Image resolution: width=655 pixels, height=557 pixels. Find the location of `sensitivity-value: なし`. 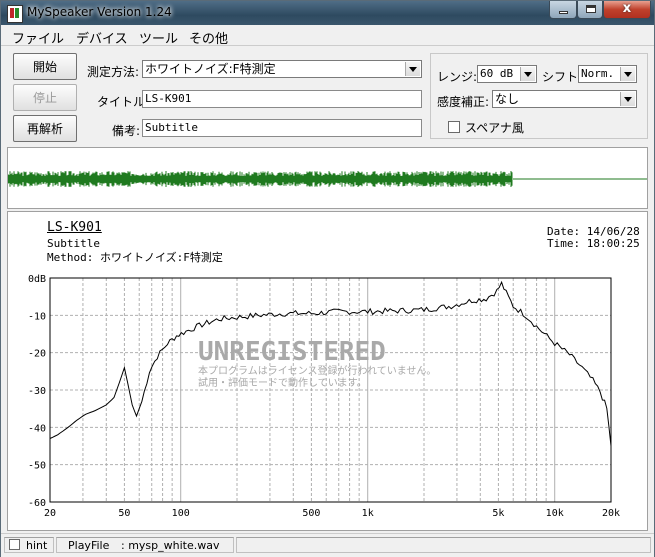

sensitivity-value: なし is located at coordinates (507, 99).